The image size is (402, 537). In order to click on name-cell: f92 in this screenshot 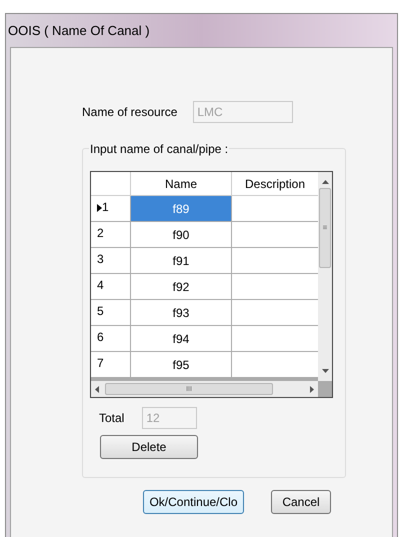, I will do `click(181, 286)`.